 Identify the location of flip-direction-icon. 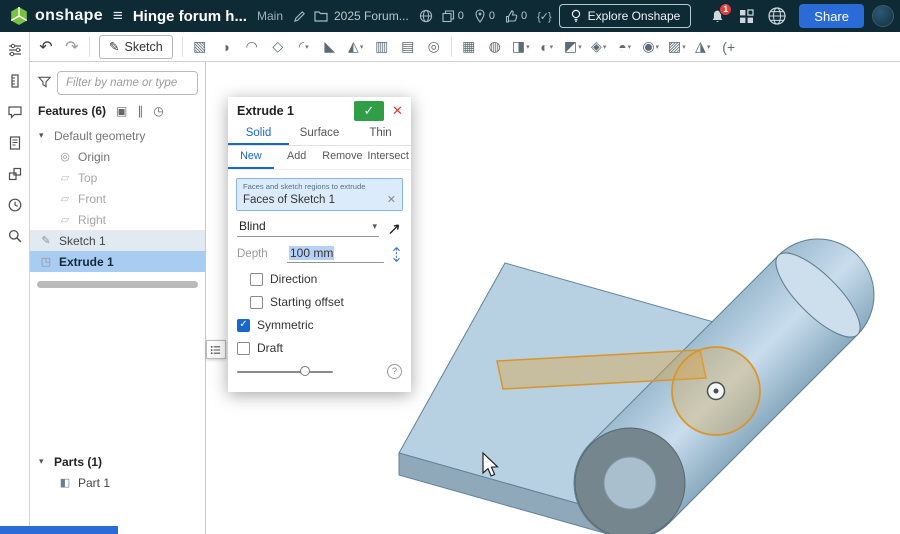
(394, 228).